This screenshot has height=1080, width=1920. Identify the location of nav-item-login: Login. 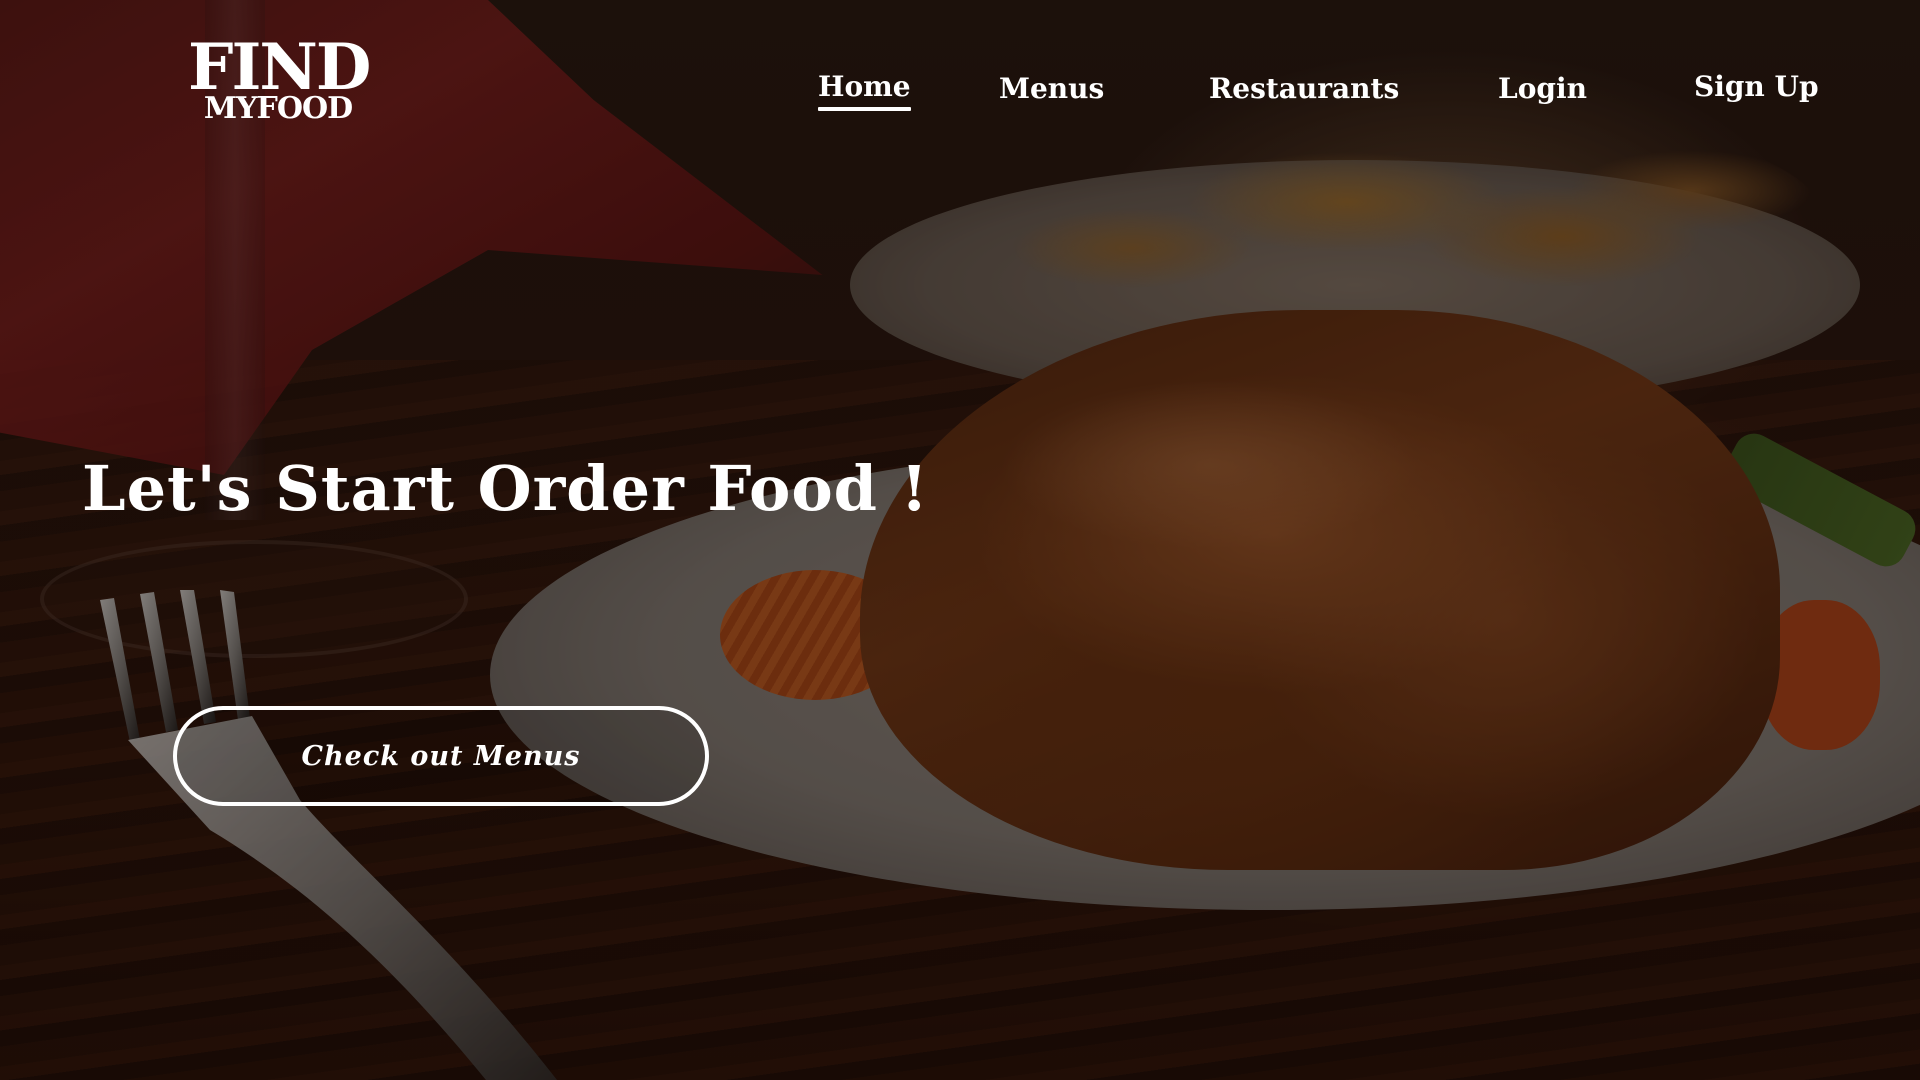
(1542, 88).